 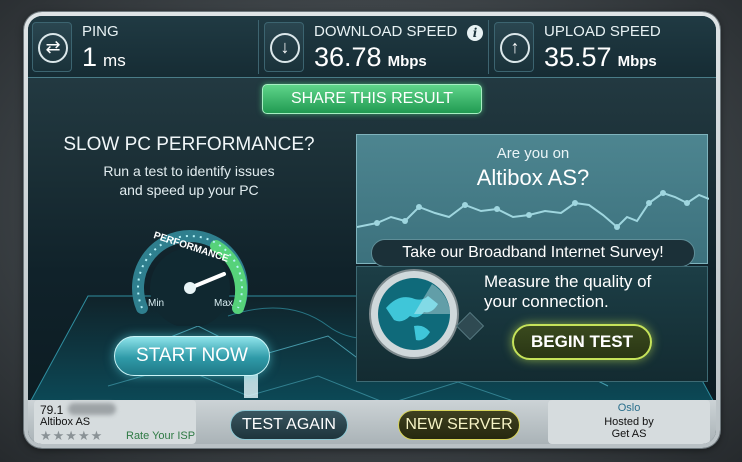 I want to click on ping-value: 1 ms, so click(x=104, y=57).